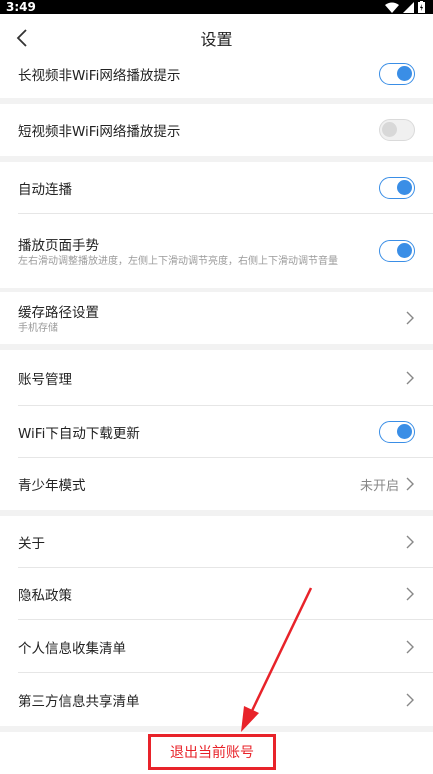  I want to click on row-label: 短视频非WiFi网络播放提示, so click(99, 132).